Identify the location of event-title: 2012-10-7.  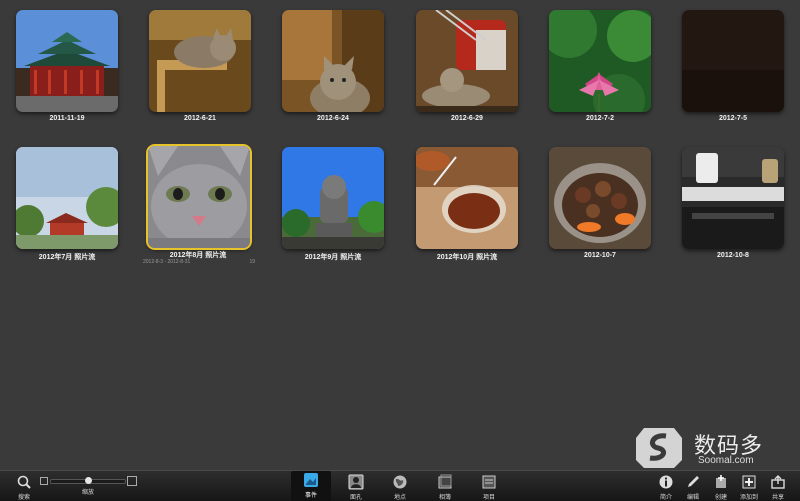
(600, 255).